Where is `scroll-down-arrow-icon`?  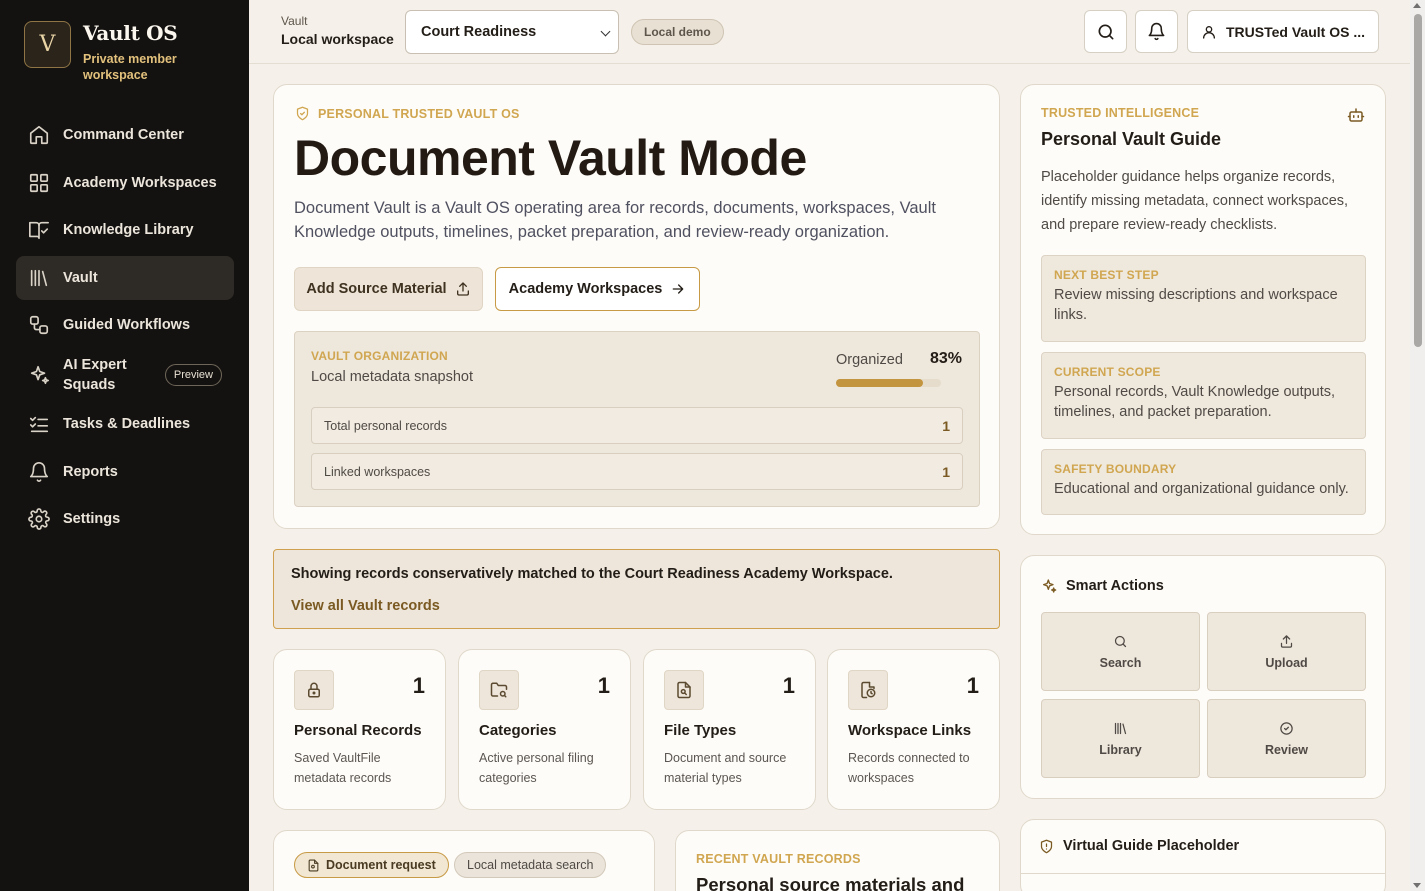 scroll-down-arrow-icon is located at coordinates (1417, 885).